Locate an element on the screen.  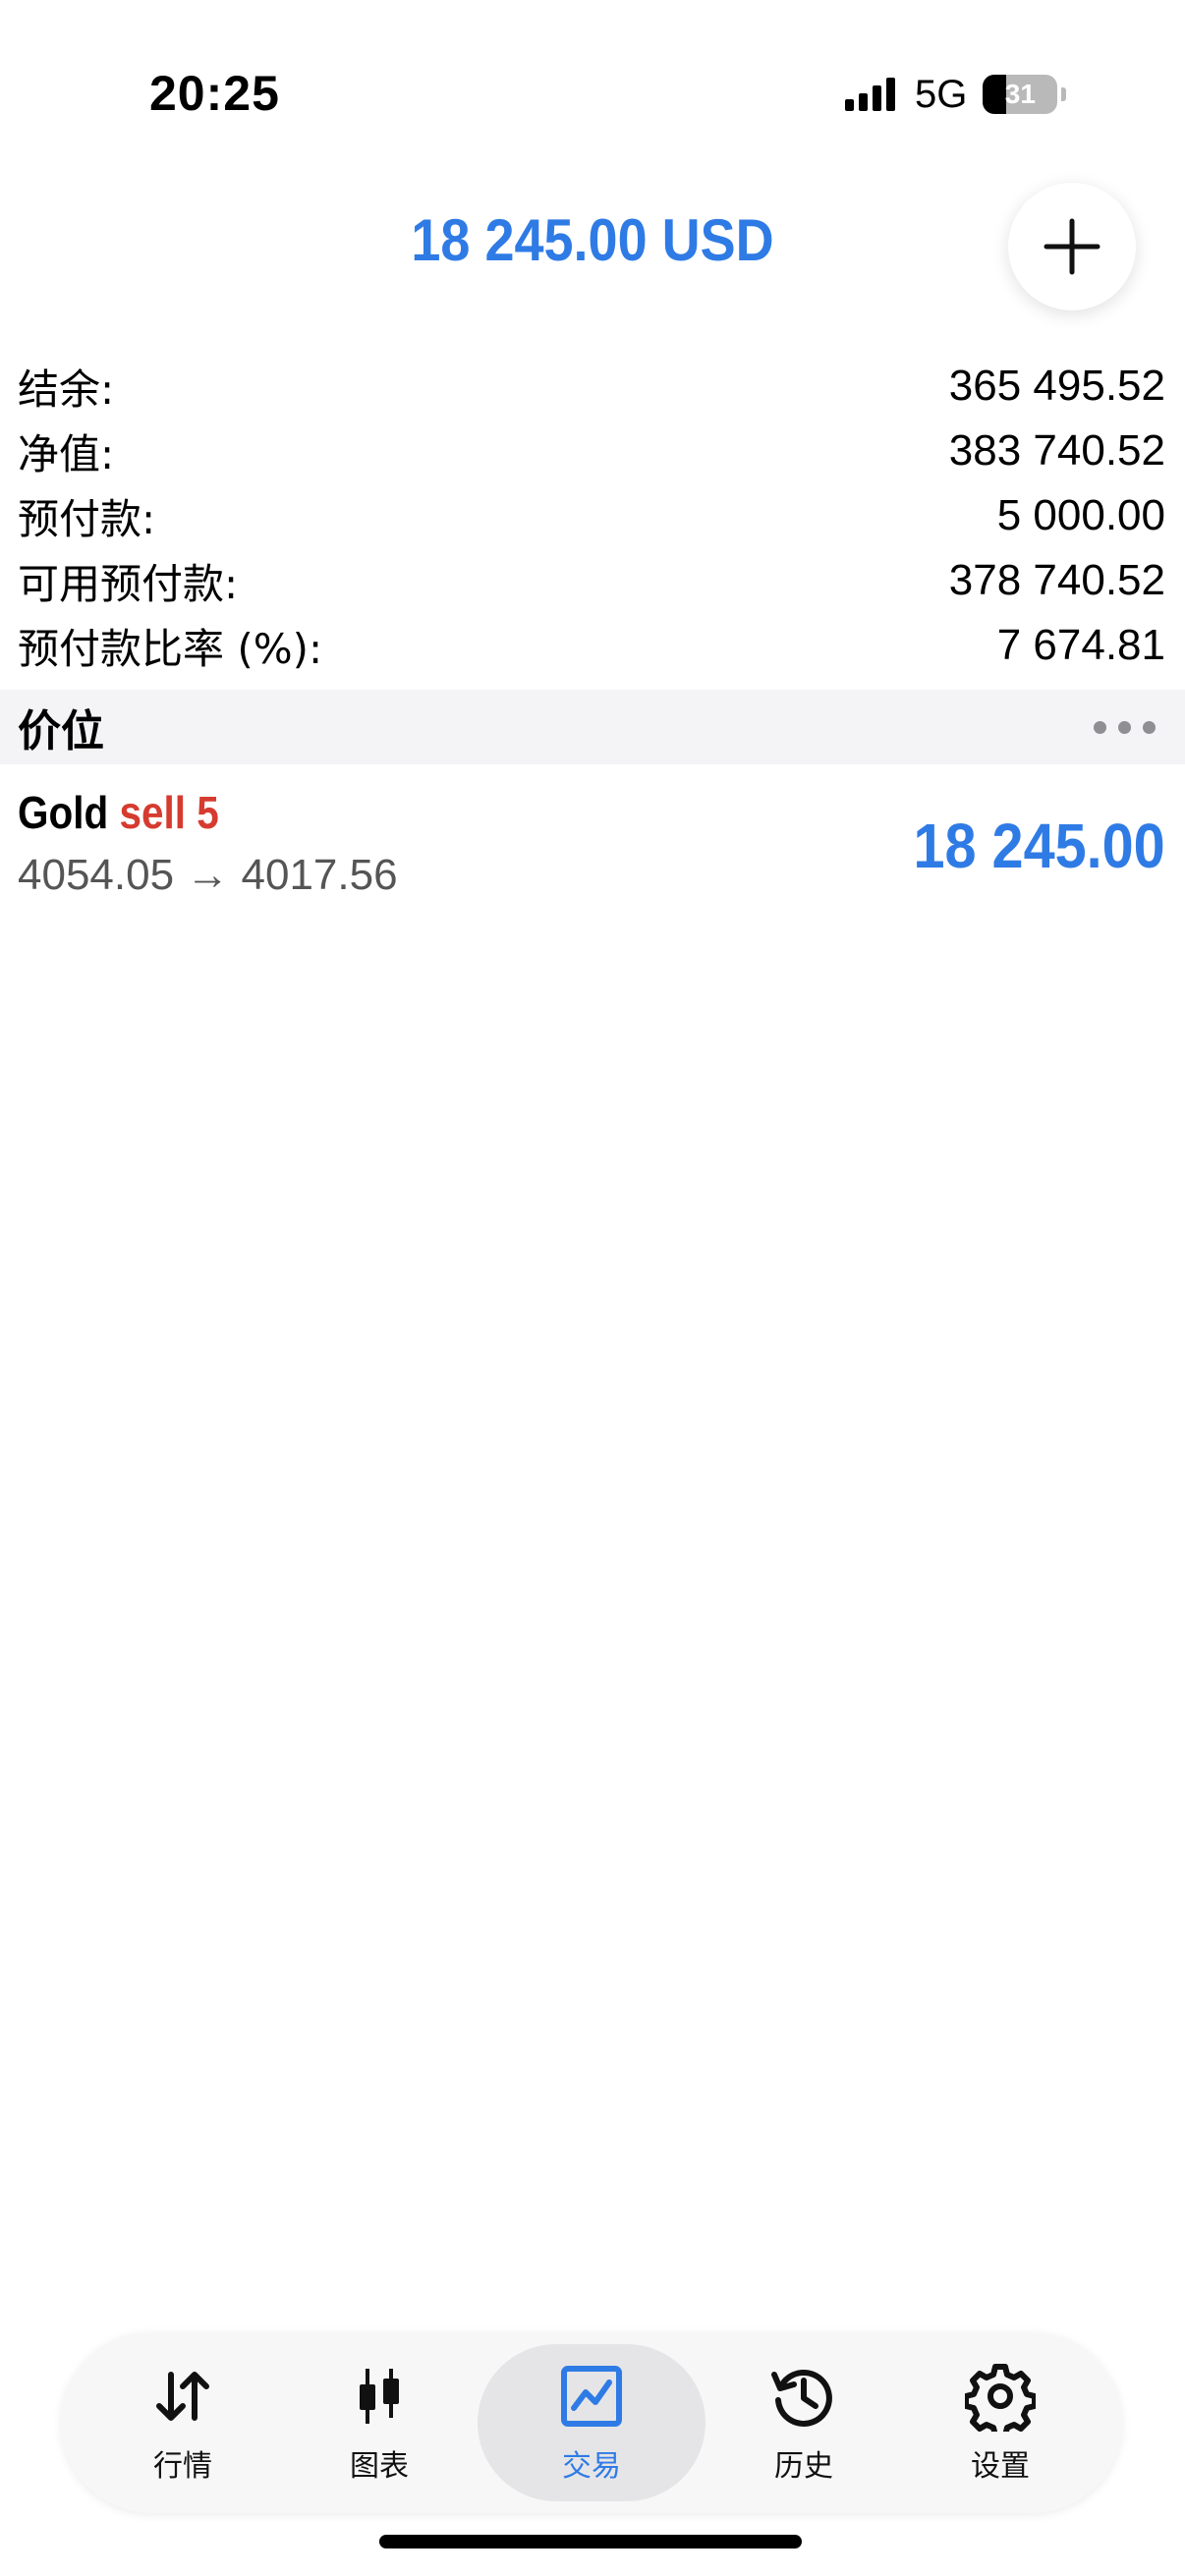
tab-settings: 设置 is located at coordinates (1001, 2422).